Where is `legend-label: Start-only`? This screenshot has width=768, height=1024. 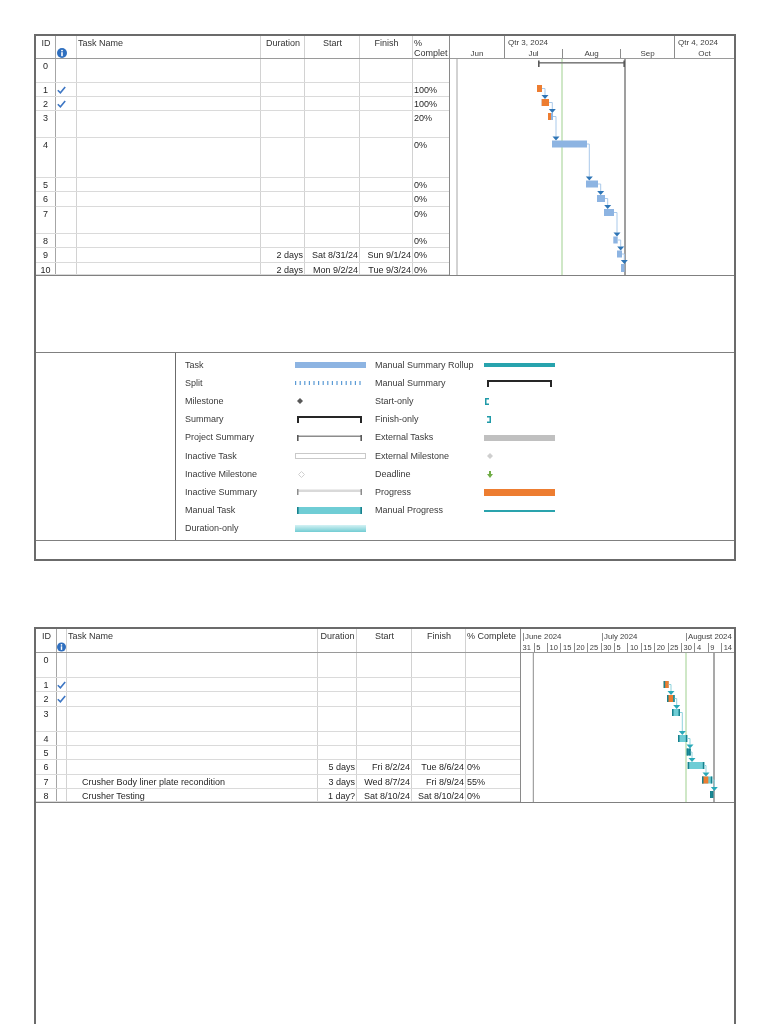 legend-label: Start-only is located at coordinates (394, 401).